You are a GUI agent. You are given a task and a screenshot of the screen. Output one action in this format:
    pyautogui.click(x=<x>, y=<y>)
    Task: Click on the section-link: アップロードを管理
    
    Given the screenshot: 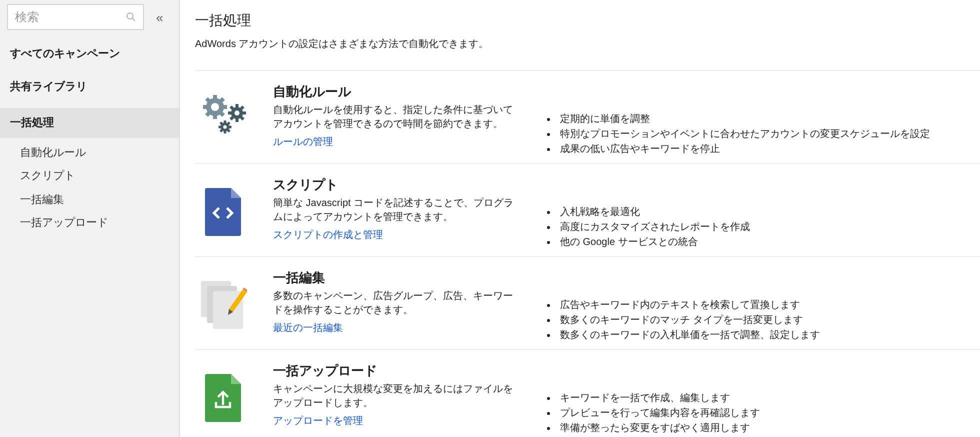 What is the action you would take?
    pyautogui.click(x=409, y=421)
    